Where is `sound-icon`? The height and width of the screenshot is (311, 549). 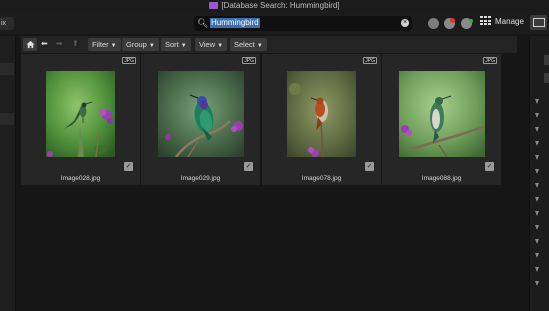 sound-icon is located at coordinates (433, 23).